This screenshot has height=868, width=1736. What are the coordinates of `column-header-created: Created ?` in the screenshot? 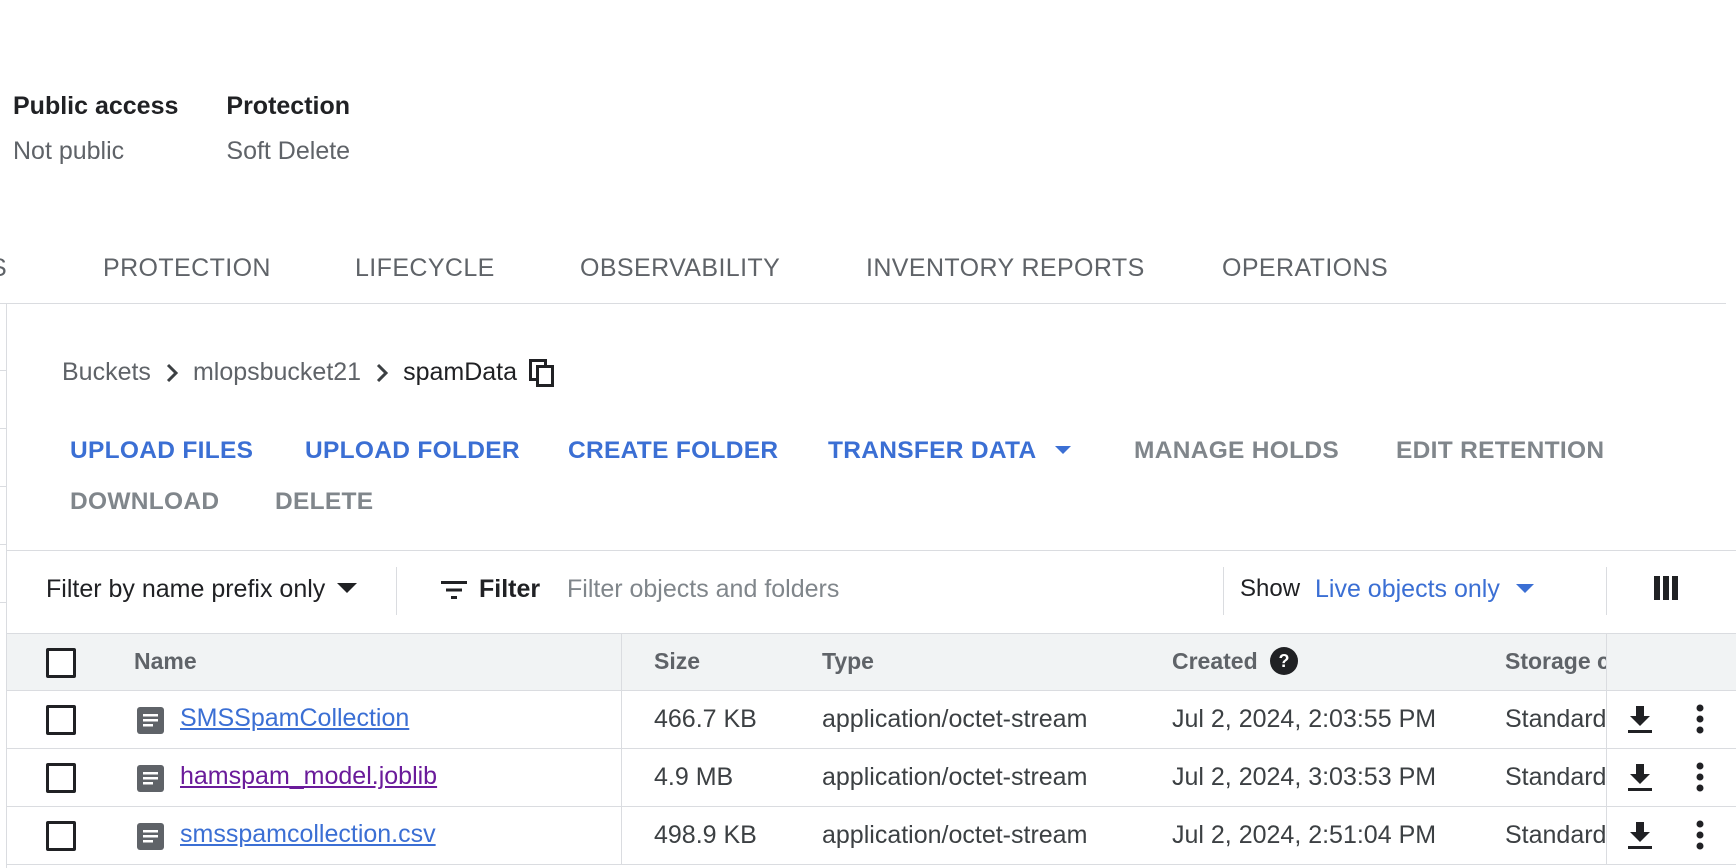 It's located at (1235, 661).